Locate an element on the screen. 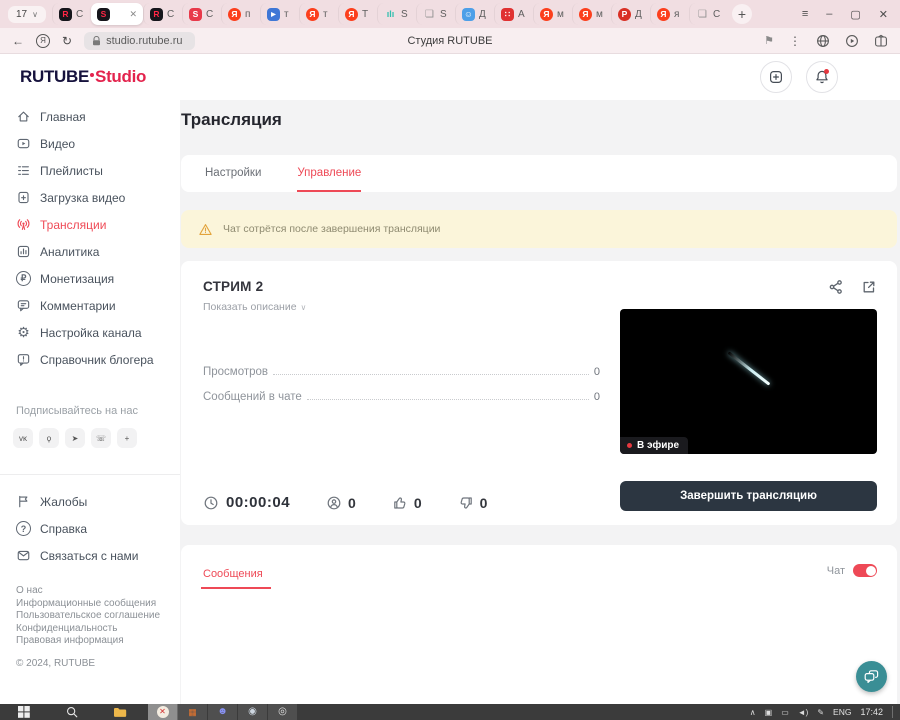  url-field: studio.rutube.ru is located at coordinates (139, 40).